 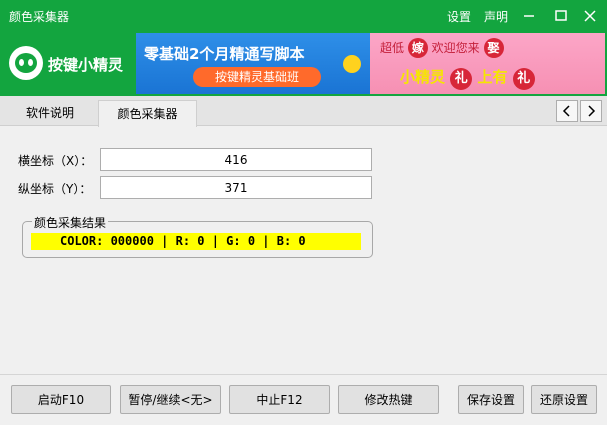 What do you see at coordinates (496, 16) in the screenshot?
I see `disclaimer-link: 声明` at bounding box center [496, 16].